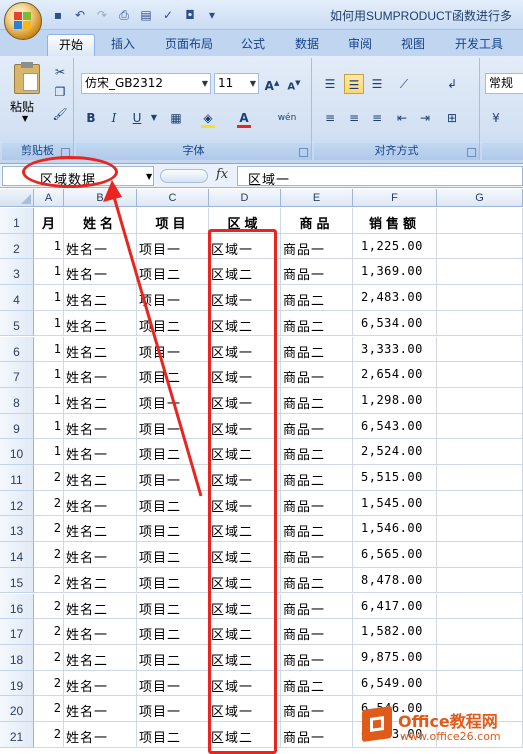 The image size is (523, 754). Describe the element at coordinates (17, 246) in the screenshot. I see `row-header: 2` at that location.